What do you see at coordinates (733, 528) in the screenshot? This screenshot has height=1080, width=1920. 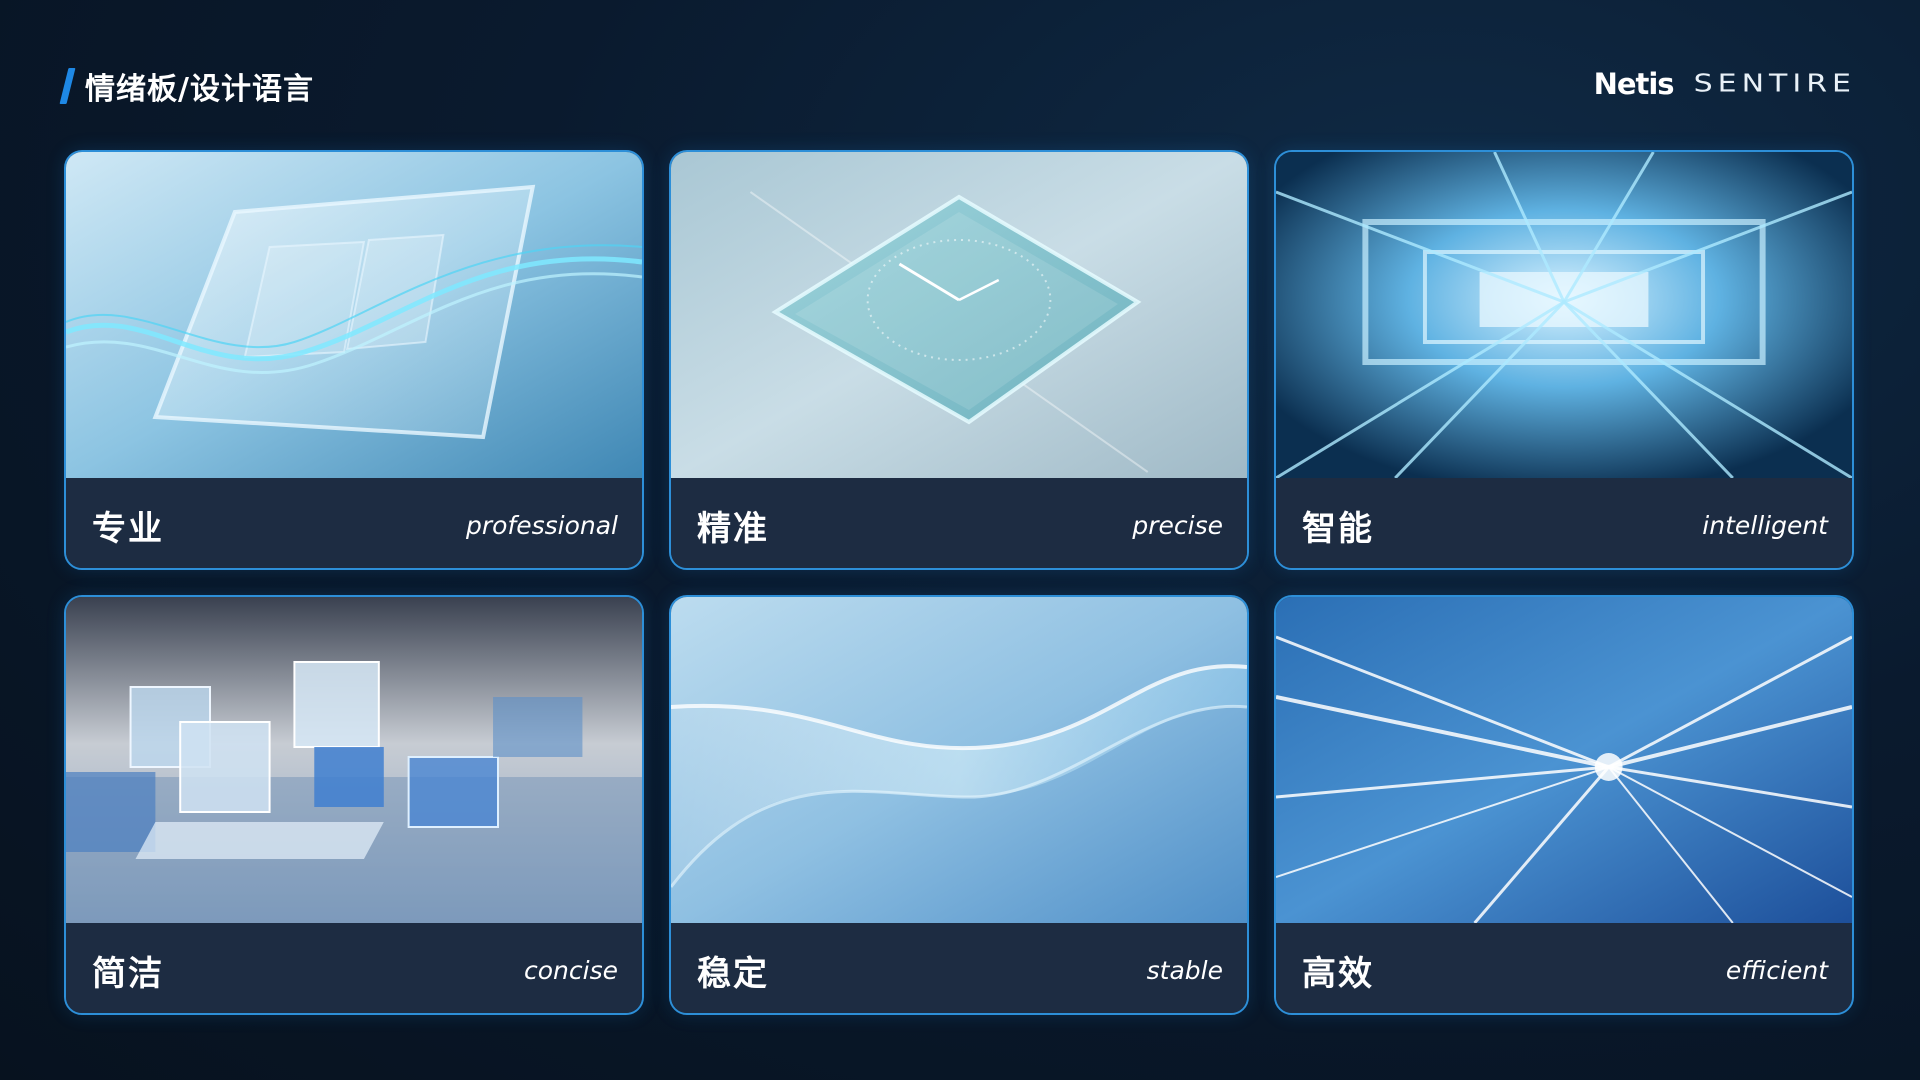 I see `card-title-zh: 精准` at bounding box center [733, 528].